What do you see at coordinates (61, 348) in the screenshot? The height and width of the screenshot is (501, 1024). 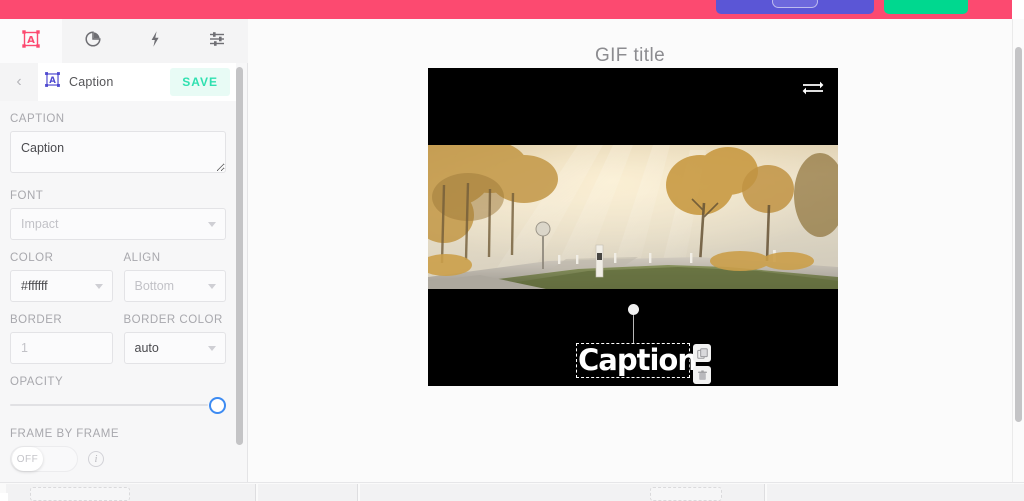 I see `border-input: 1` at bounding box center [61, 348].